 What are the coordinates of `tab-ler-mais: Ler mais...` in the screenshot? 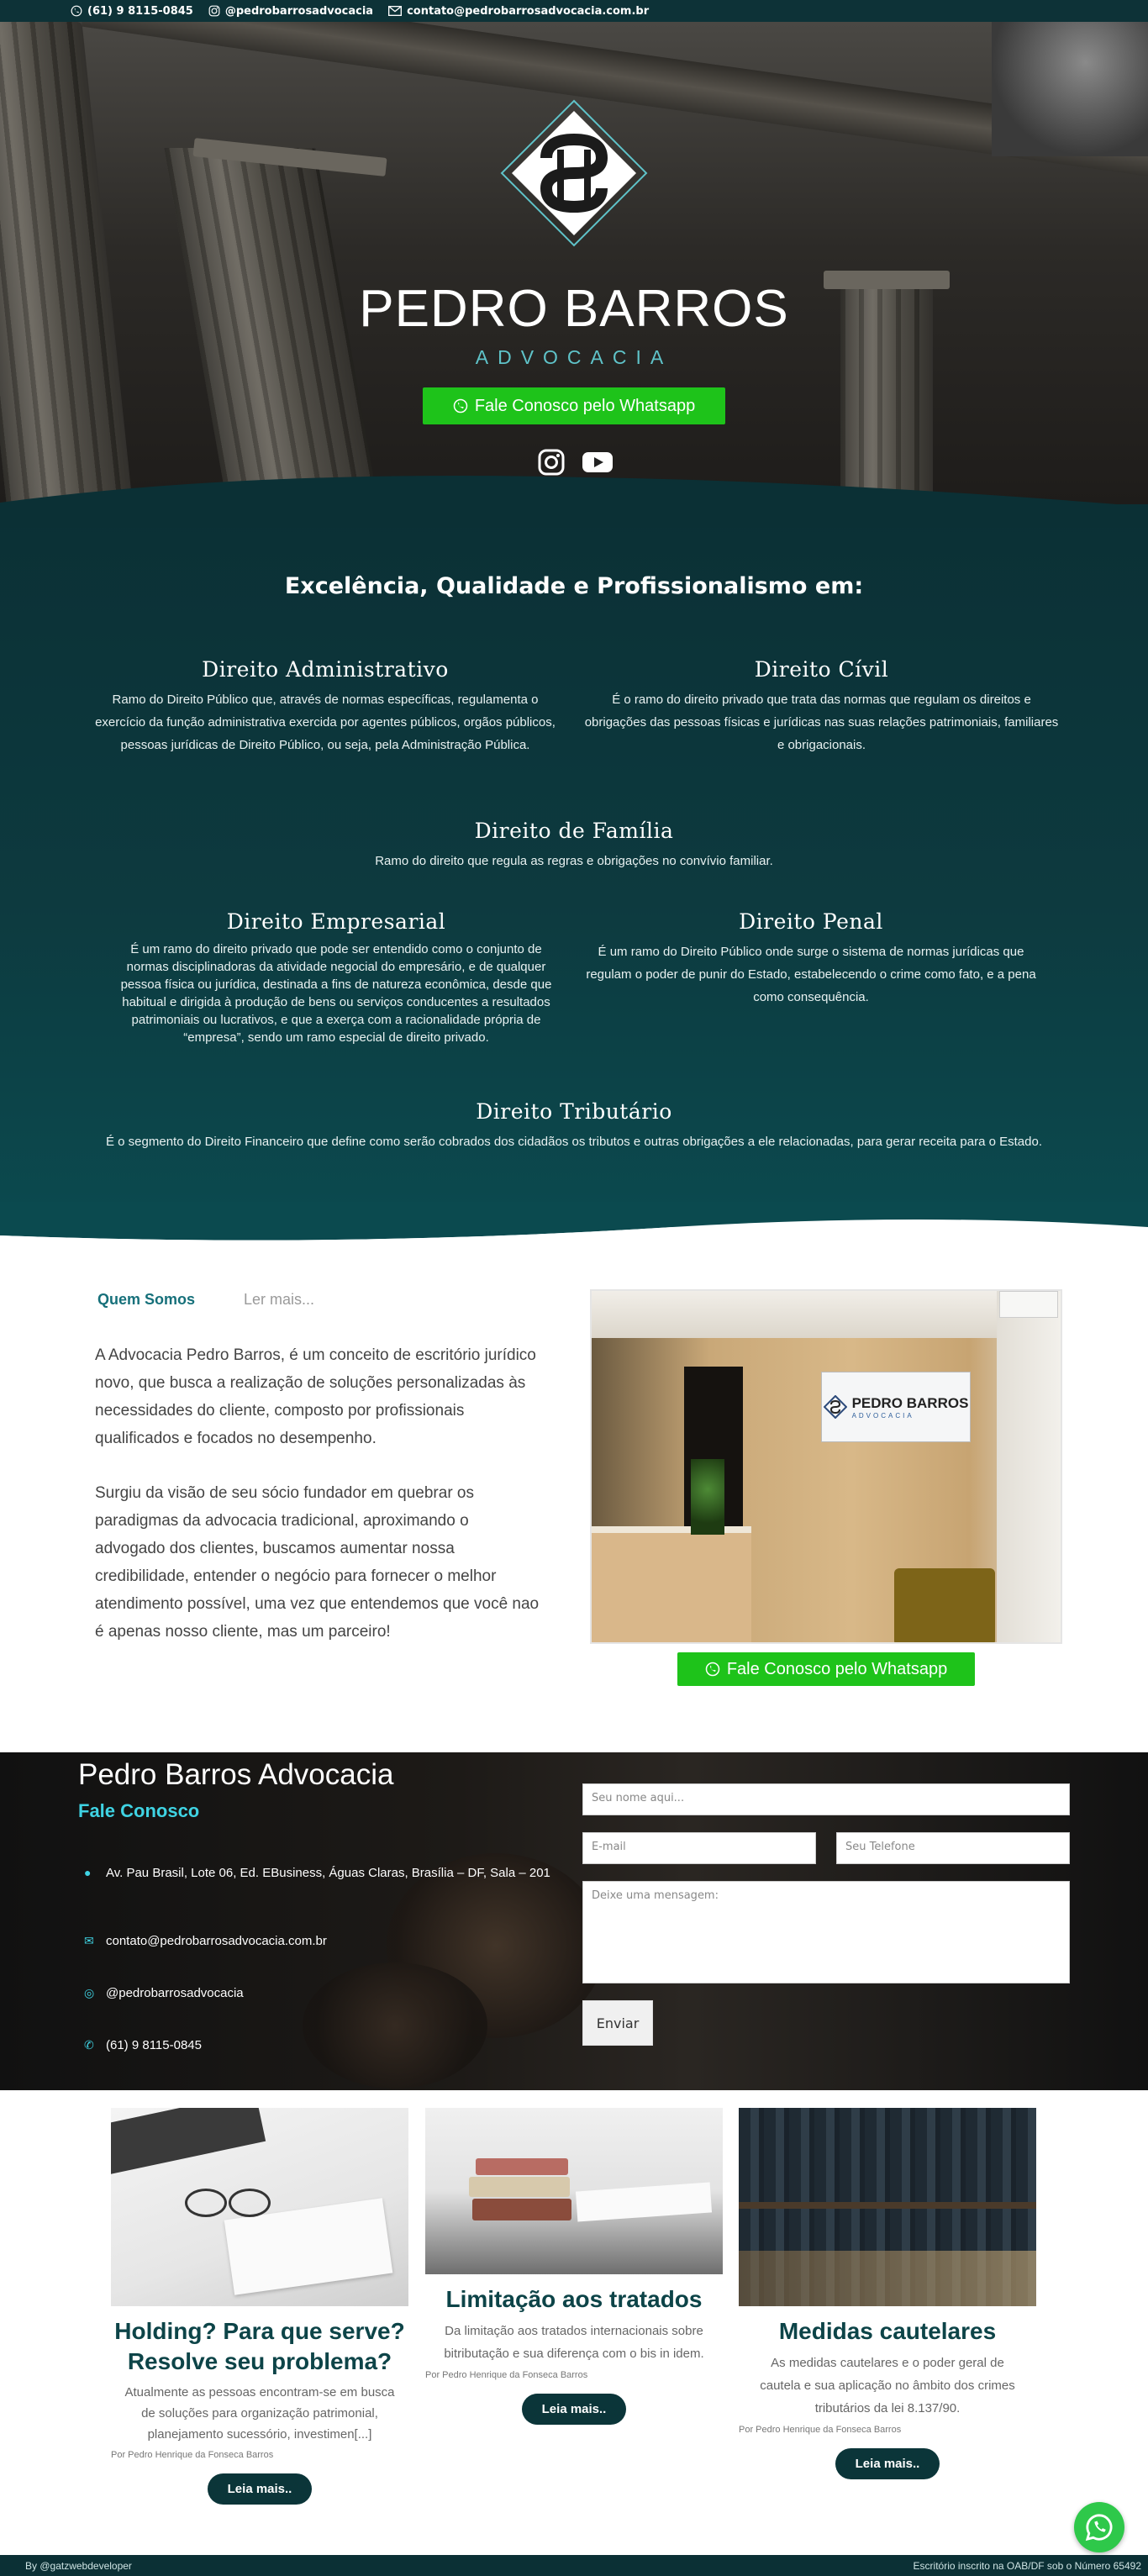 It's located at (279, 1300).